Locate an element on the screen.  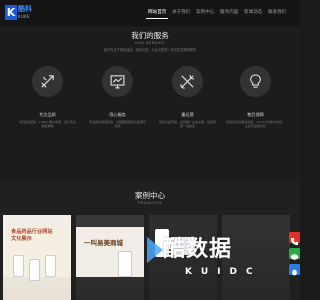
design-tools-icon is located at coordinates (47, 81).